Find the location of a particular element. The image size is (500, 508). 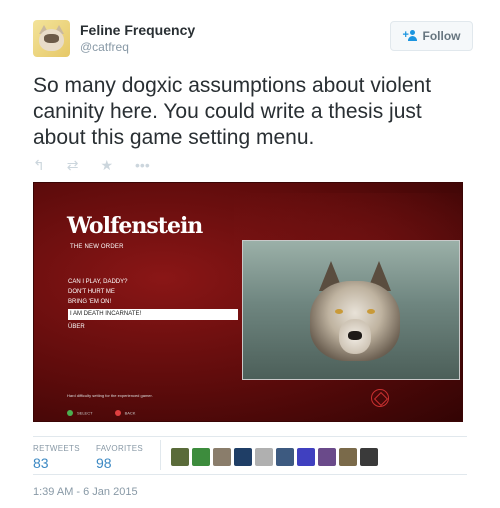

follow-person-icon: + is located at coordinates (410, 36).